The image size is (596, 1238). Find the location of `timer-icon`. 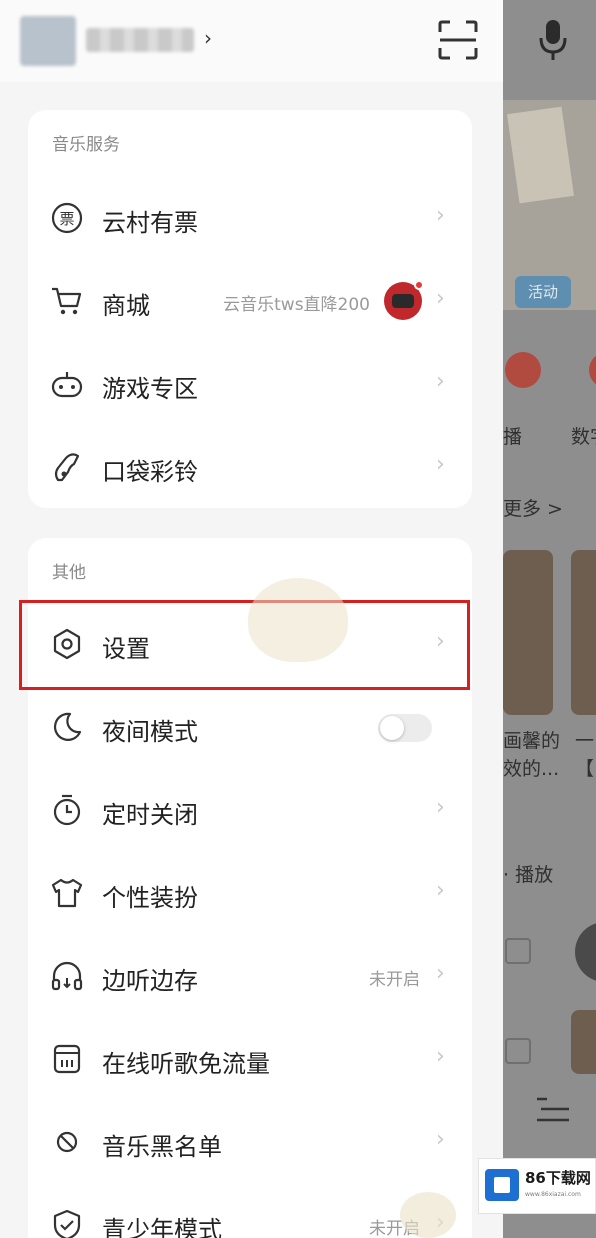

timer-icon is located at coordinates (67, 810).